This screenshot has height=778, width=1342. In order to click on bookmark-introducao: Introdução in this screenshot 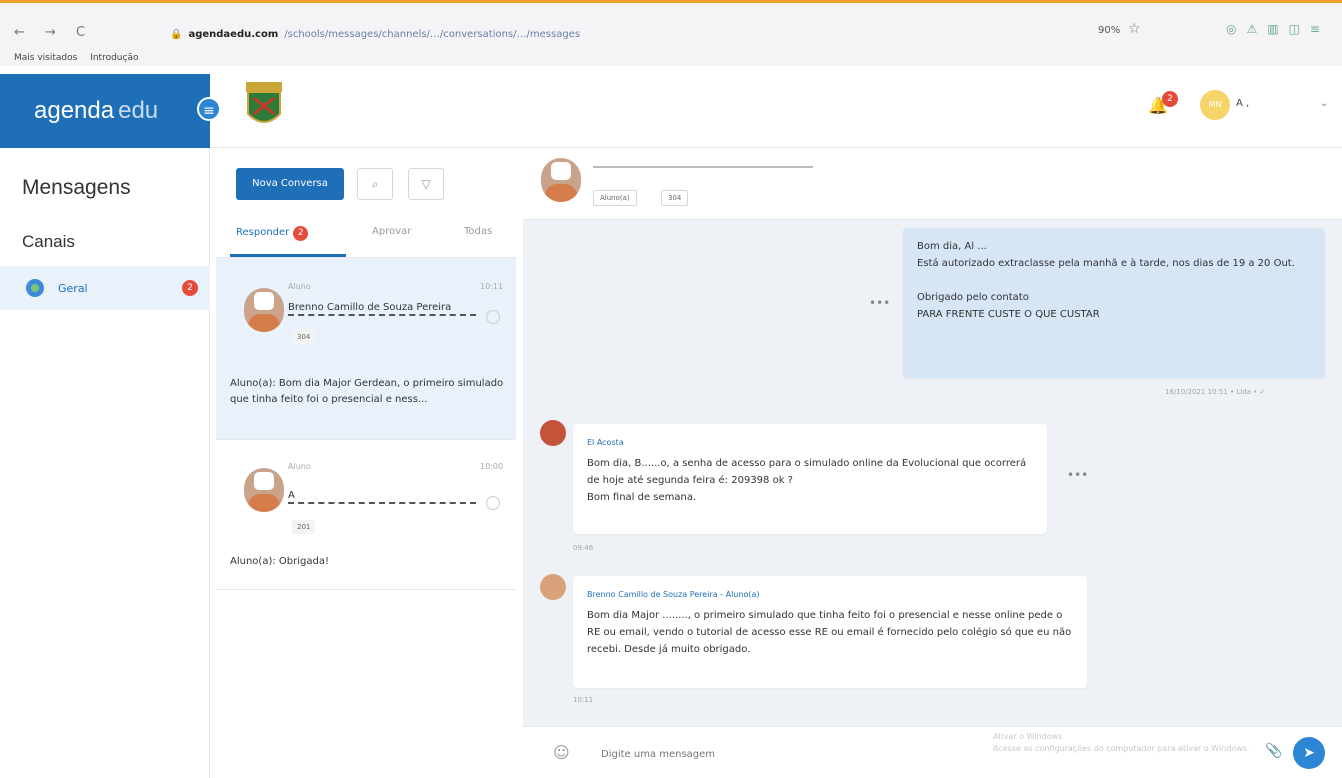, I will do `click(114, 58)`.